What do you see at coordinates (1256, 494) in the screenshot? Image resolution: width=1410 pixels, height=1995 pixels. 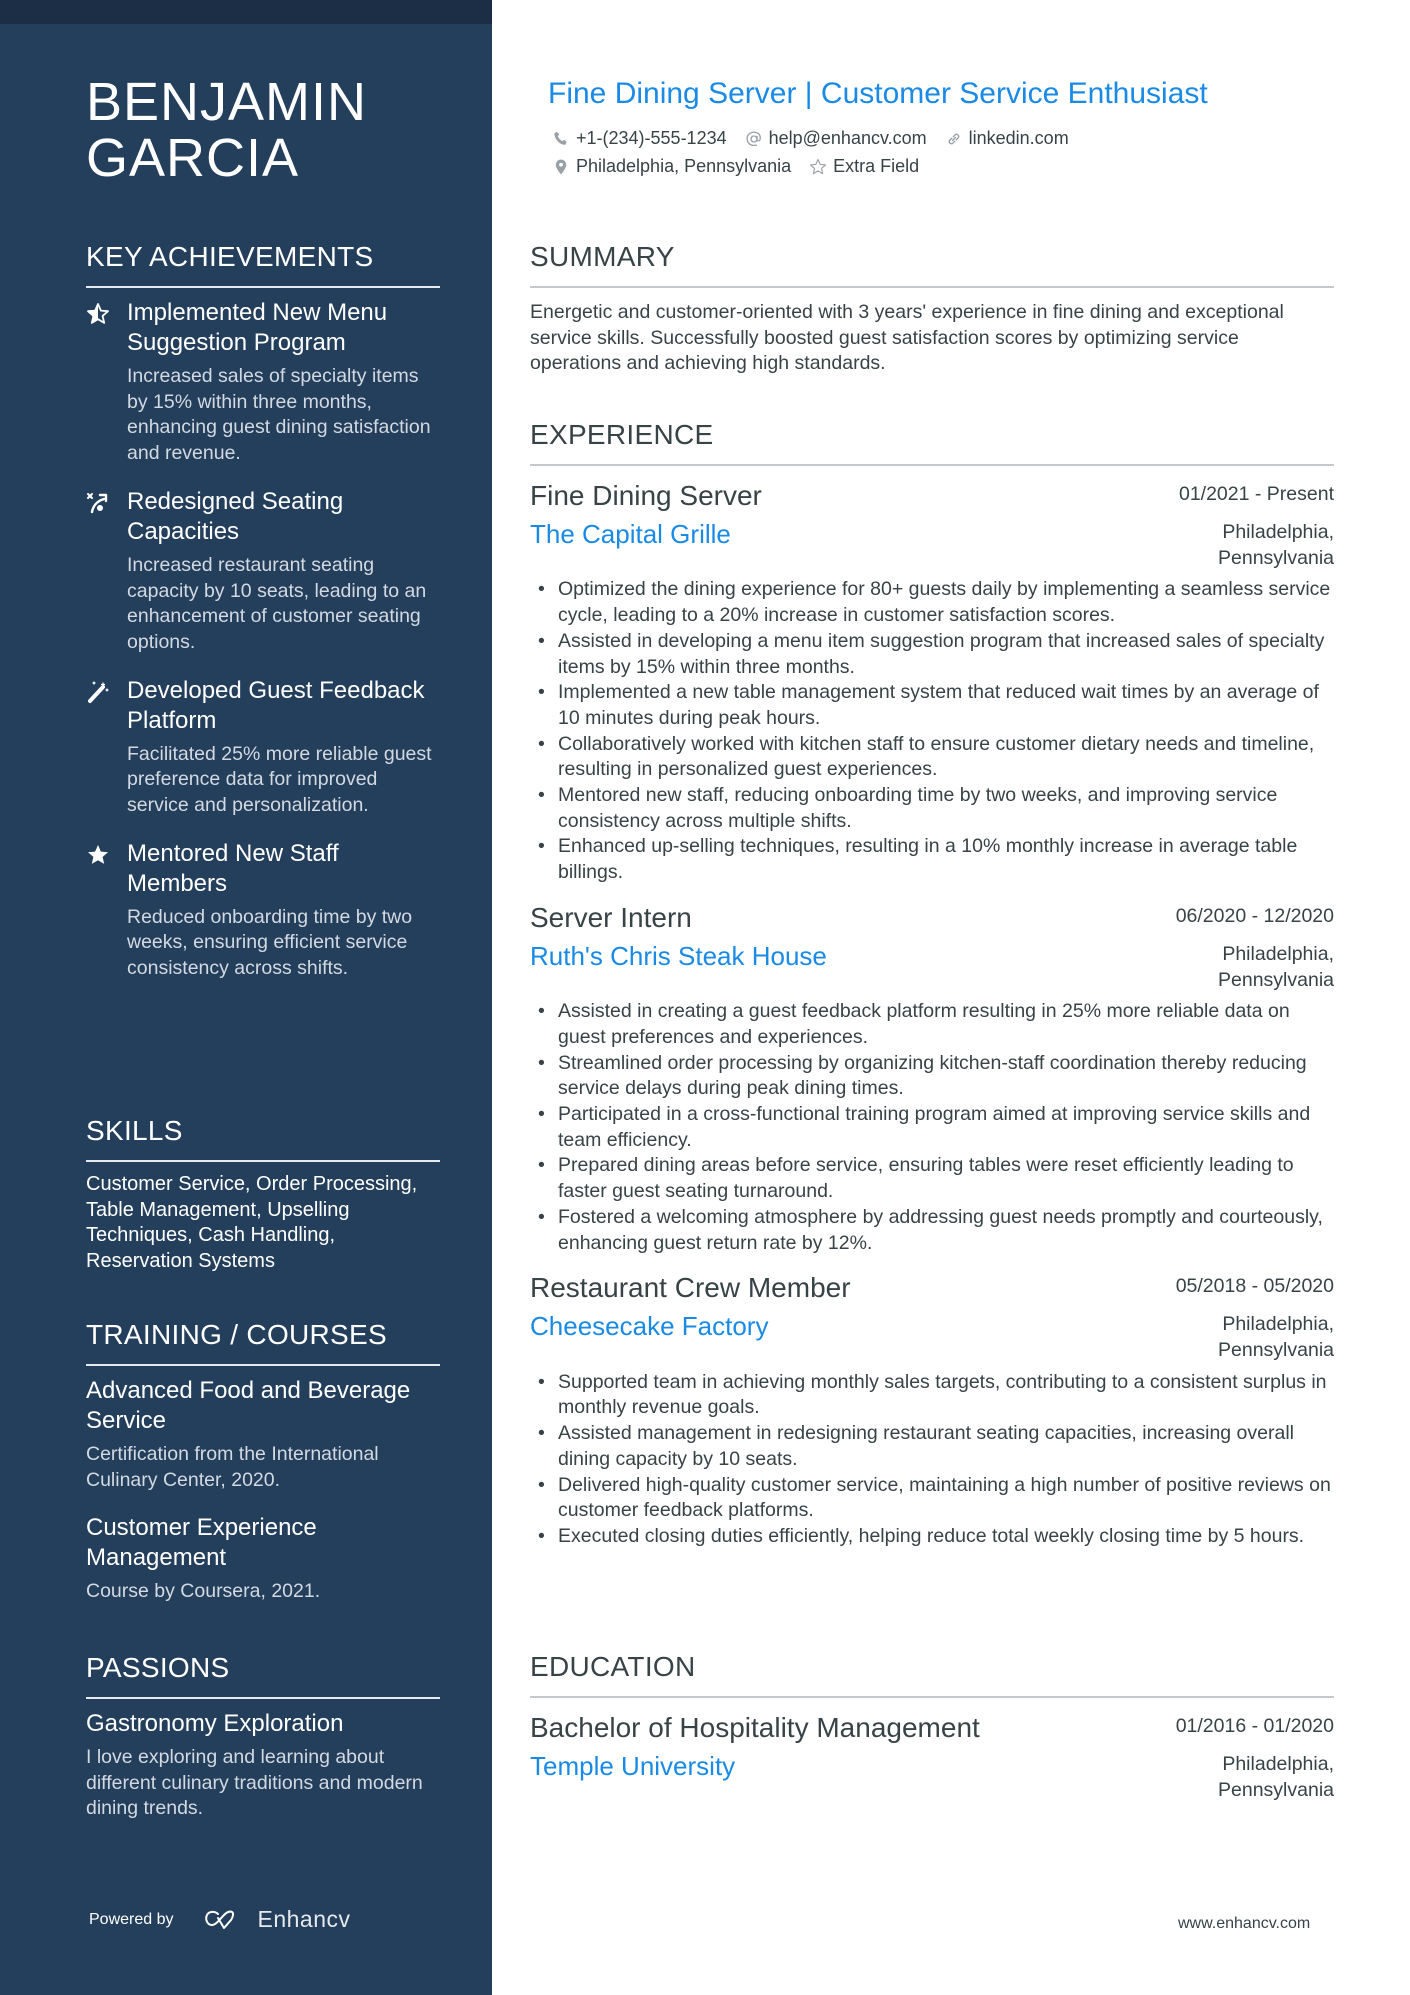 I see `job-dates: 01/2021 - Present` at bounding box center [1256, 494].